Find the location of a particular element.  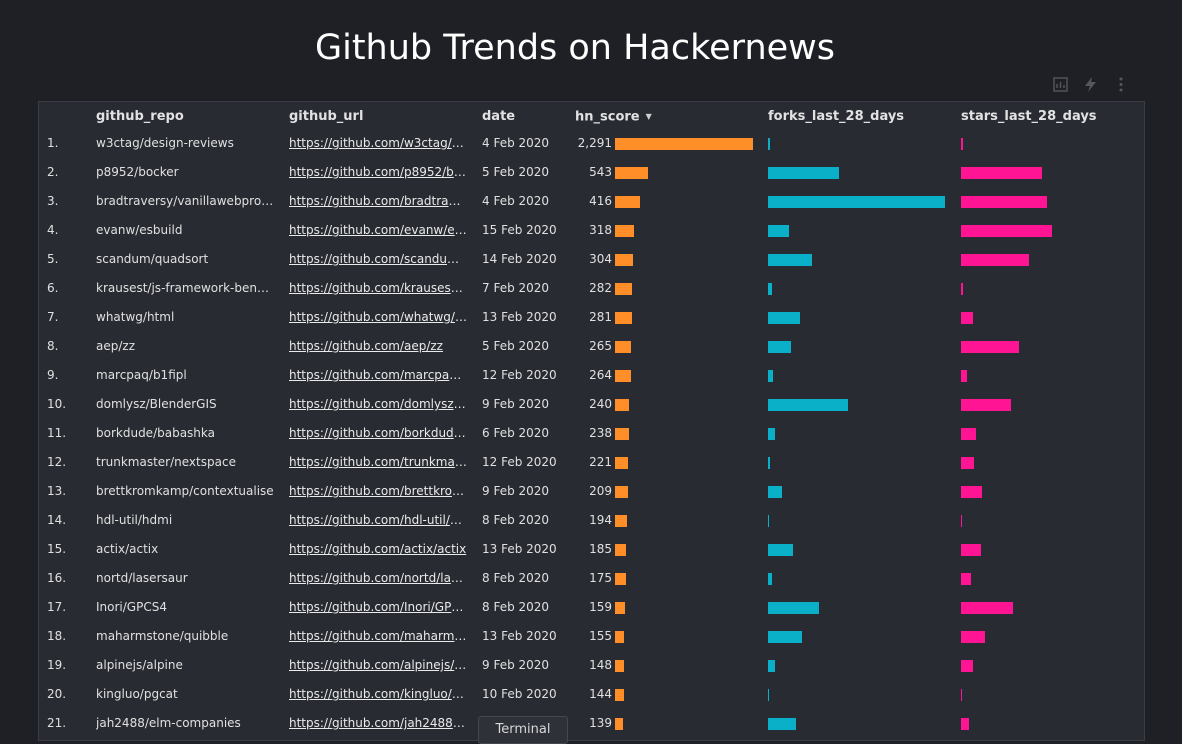

repo-url-link: https://github.com/kingluo/pgcat is located at coordinates (378, 694).